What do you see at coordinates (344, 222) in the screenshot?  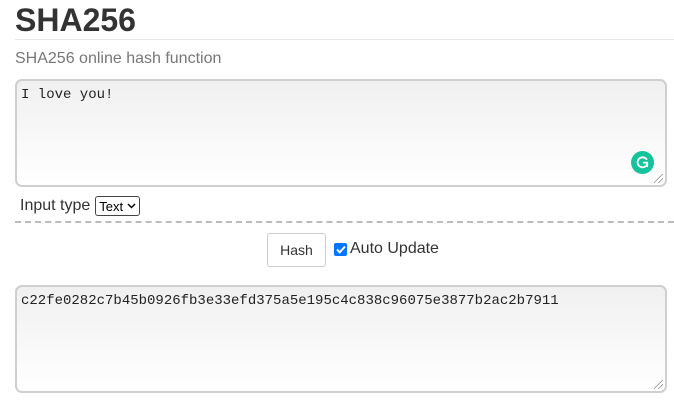 I see `section-divider` at bounding box center [344, 222].